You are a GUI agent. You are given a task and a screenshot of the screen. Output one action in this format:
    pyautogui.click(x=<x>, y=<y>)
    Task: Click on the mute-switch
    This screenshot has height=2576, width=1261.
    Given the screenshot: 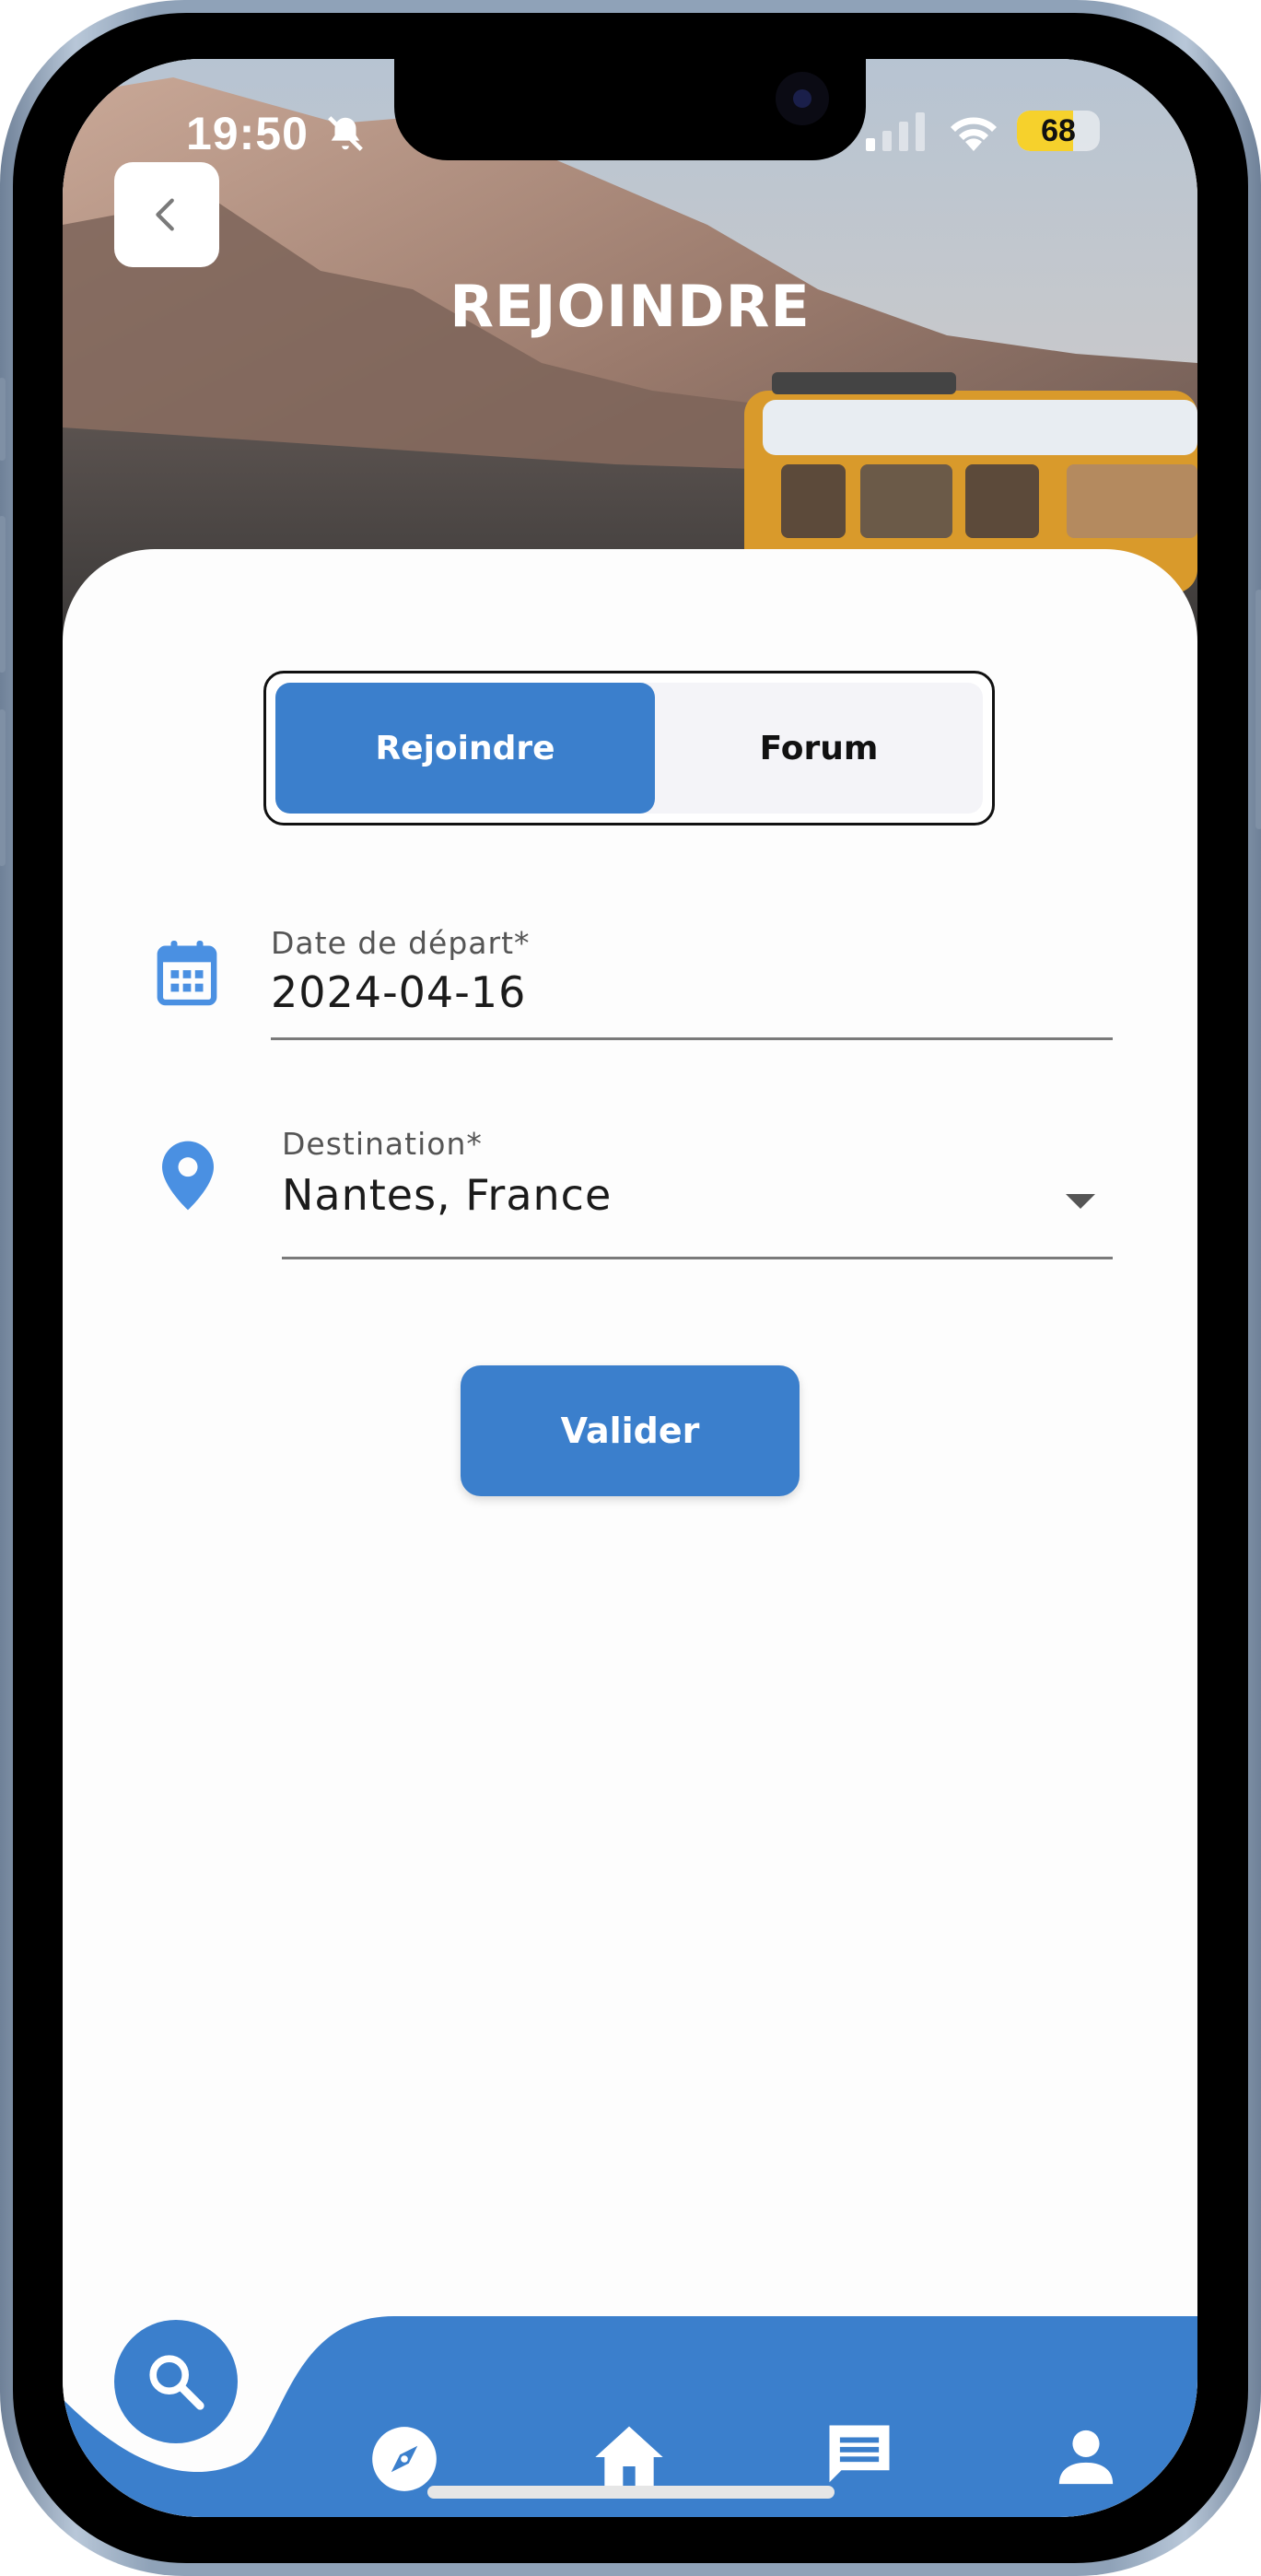 What is the action you would take?
    pyautogui.click(x=3, y=419)
    